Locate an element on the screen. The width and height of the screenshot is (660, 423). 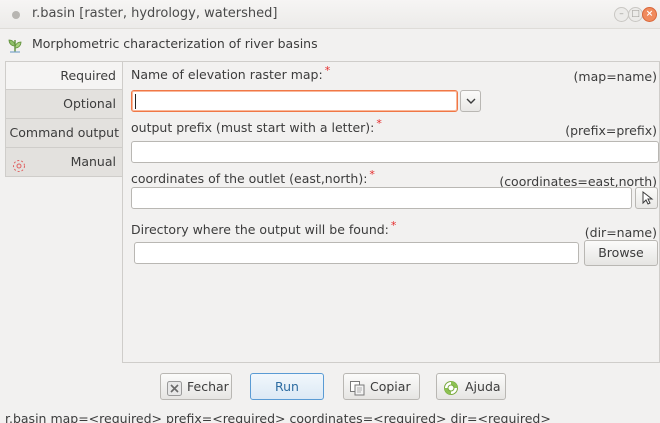
run-button-label: Run is located at coordinates (287, 386).